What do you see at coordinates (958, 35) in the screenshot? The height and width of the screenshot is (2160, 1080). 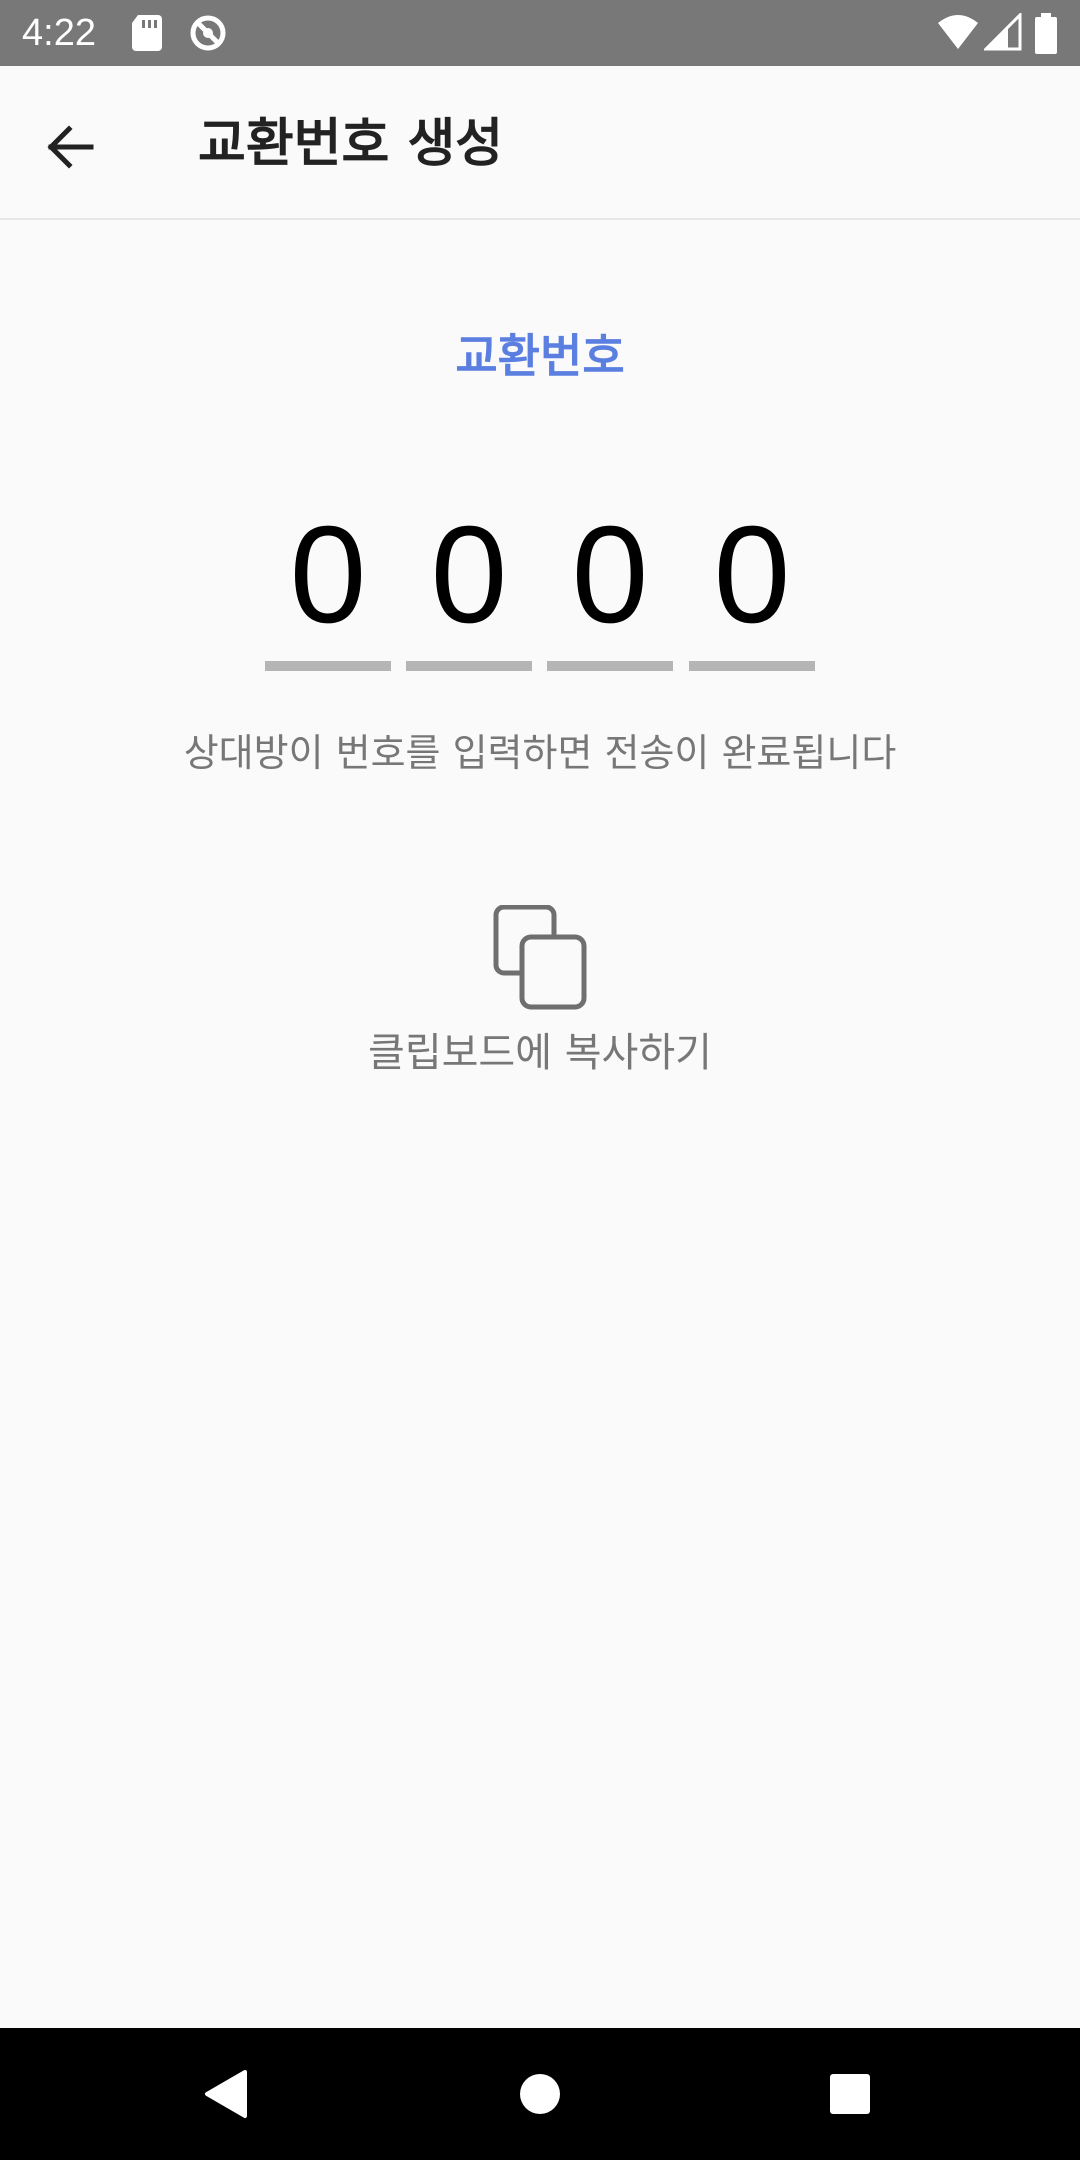 I see `wifi-icon` at bounding box center [958, 35].